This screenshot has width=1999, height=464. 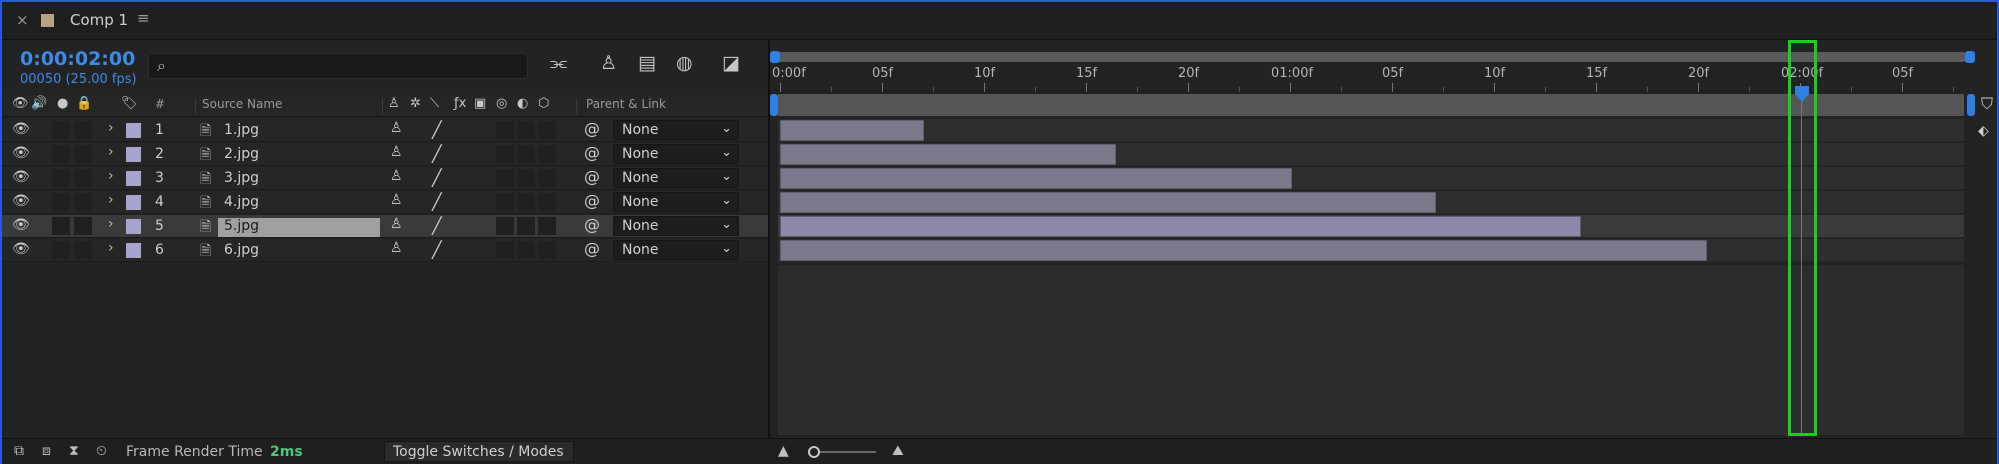 What do you see at coordinates (1987, 104) in the screenshot?
I see `comp-marker-bin-icon: ⛉` at bounding box center [1987, 104].